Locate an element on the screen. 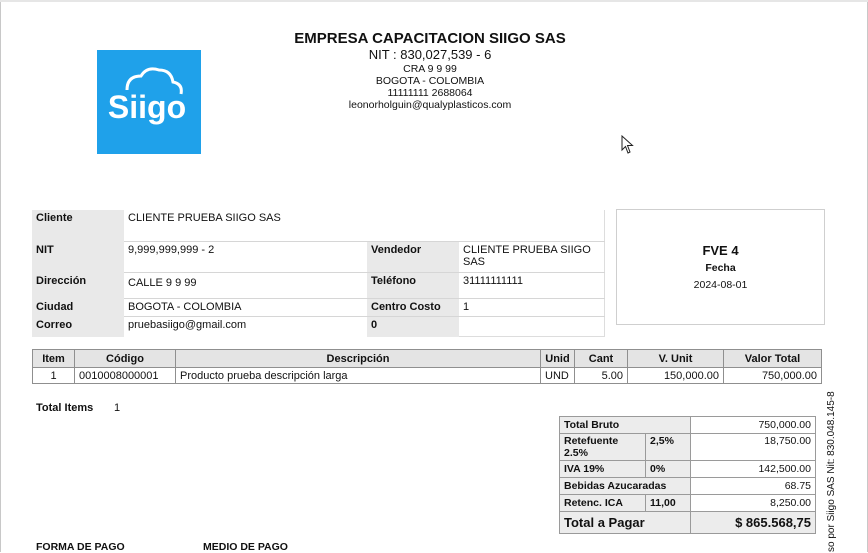 The height and width of the screenshot is (553, 868). company-name: EMPRESA CAPACITACION SIIGO SAS is located at coordinates (430, 38).